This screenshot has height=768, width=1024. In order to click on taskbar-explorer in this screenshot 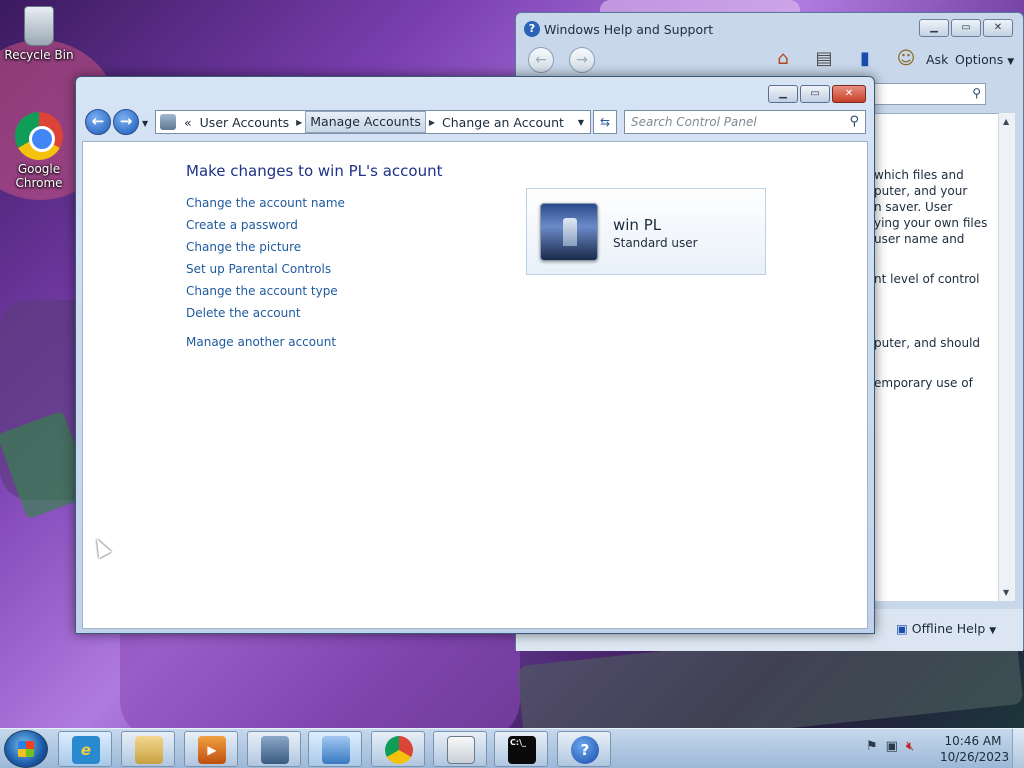, I will do `click(148, 749)`.